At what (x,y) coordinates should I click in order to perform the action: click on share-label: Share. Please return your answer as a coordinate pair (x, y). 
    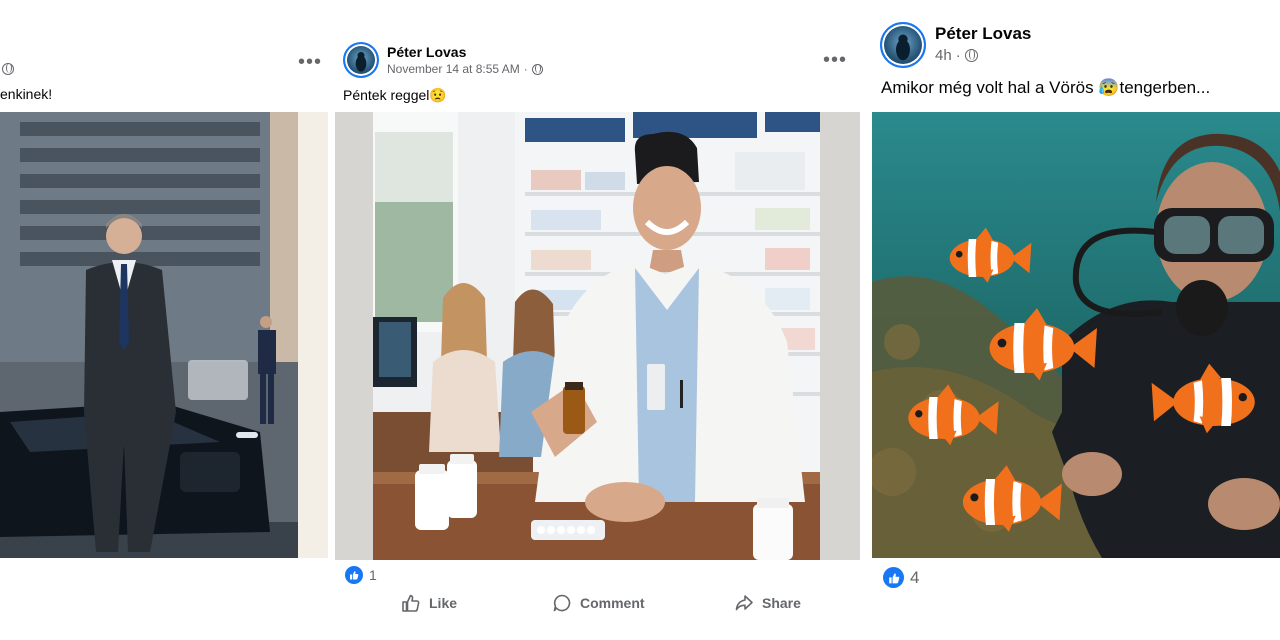
    Looking at the image, I should click on (781, 603).